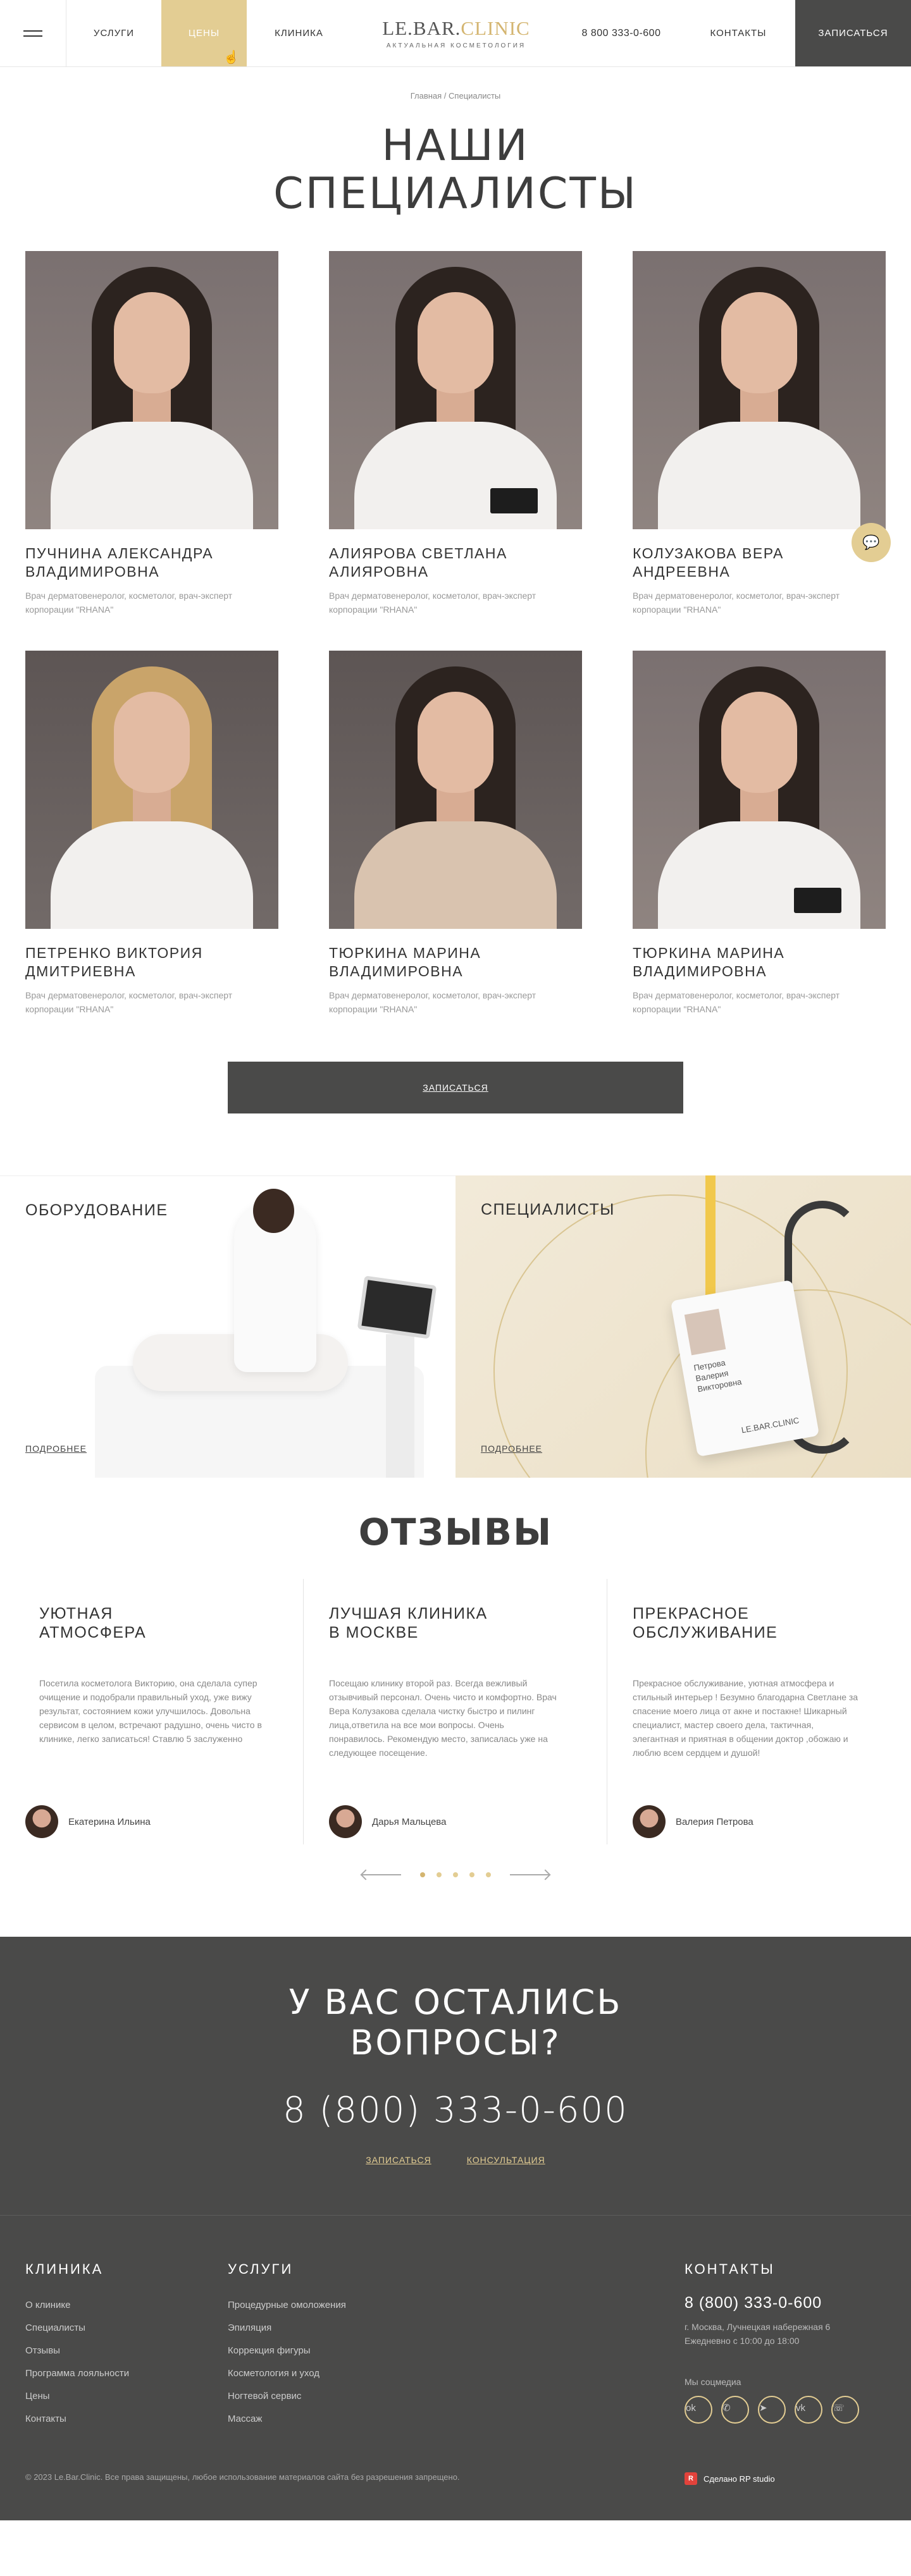  Describe the element at coordinates (772, 2410) in the screenshot. I see `telegram-icon: ➤` at that location.